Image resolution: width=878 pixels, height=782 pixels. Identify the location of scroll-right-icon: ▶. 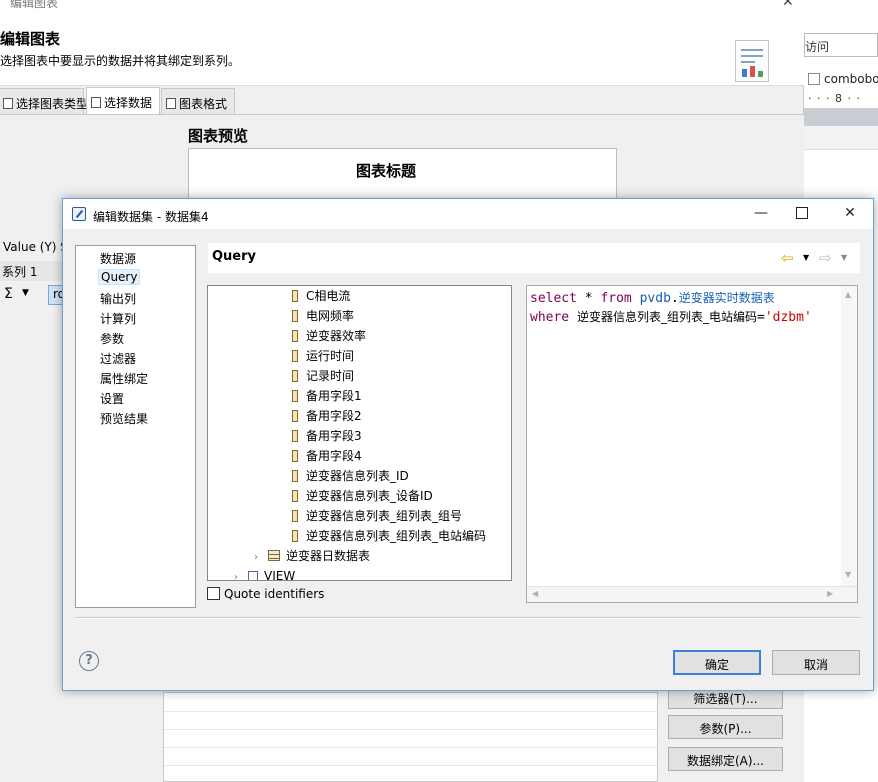
(830, 593).